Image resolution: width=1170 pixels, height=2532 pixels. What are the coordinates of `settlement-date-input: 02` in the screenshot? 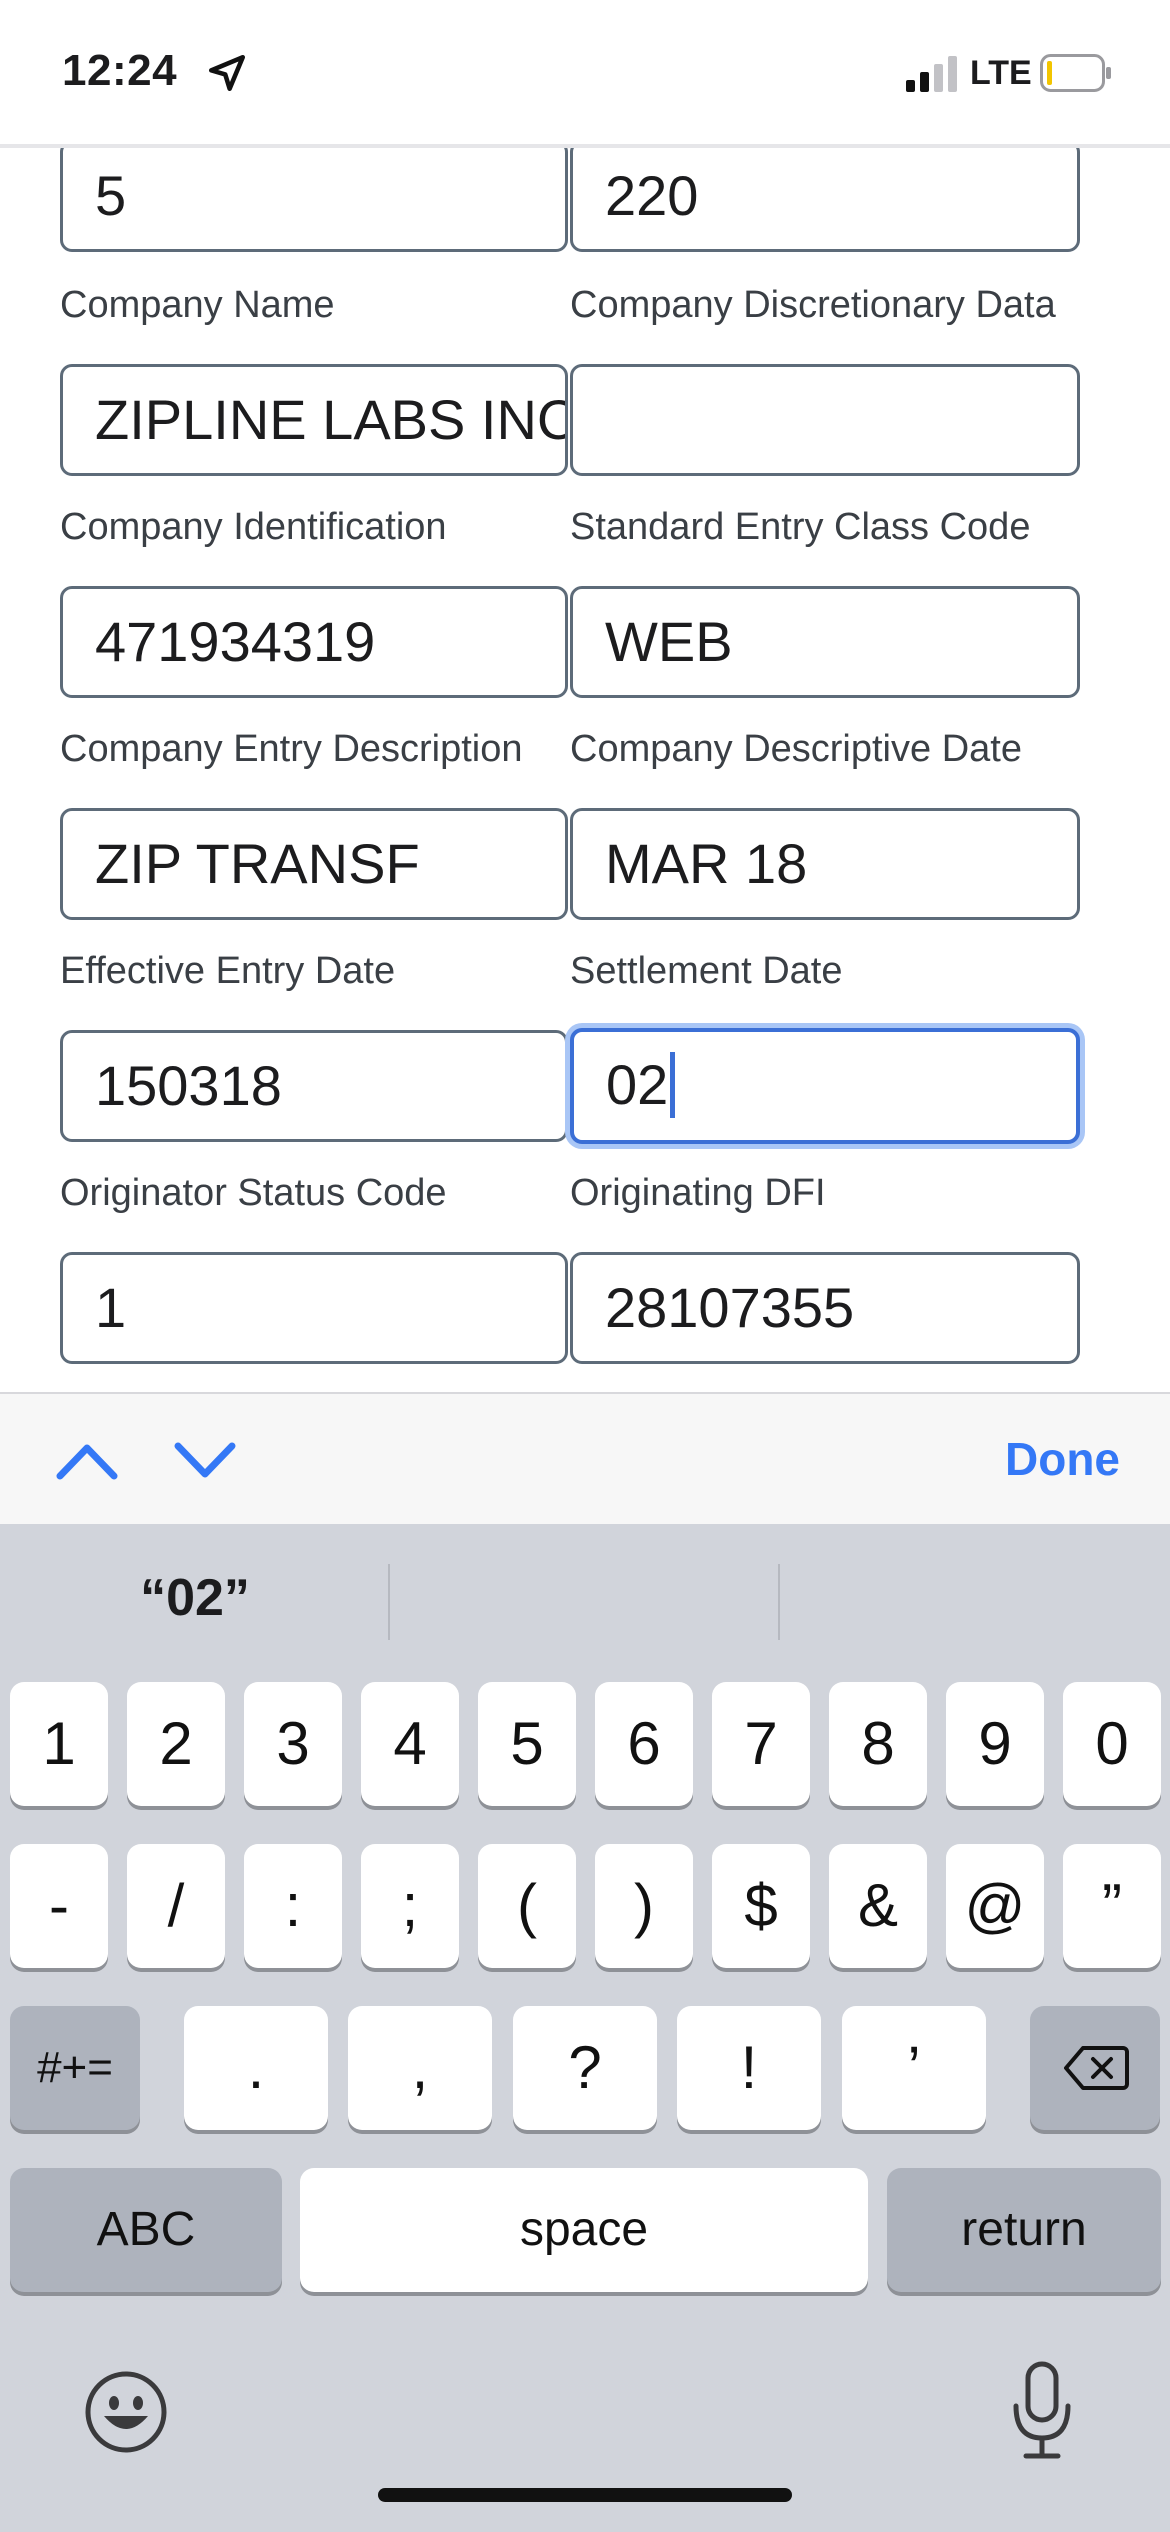 It's located at (825, 1086).